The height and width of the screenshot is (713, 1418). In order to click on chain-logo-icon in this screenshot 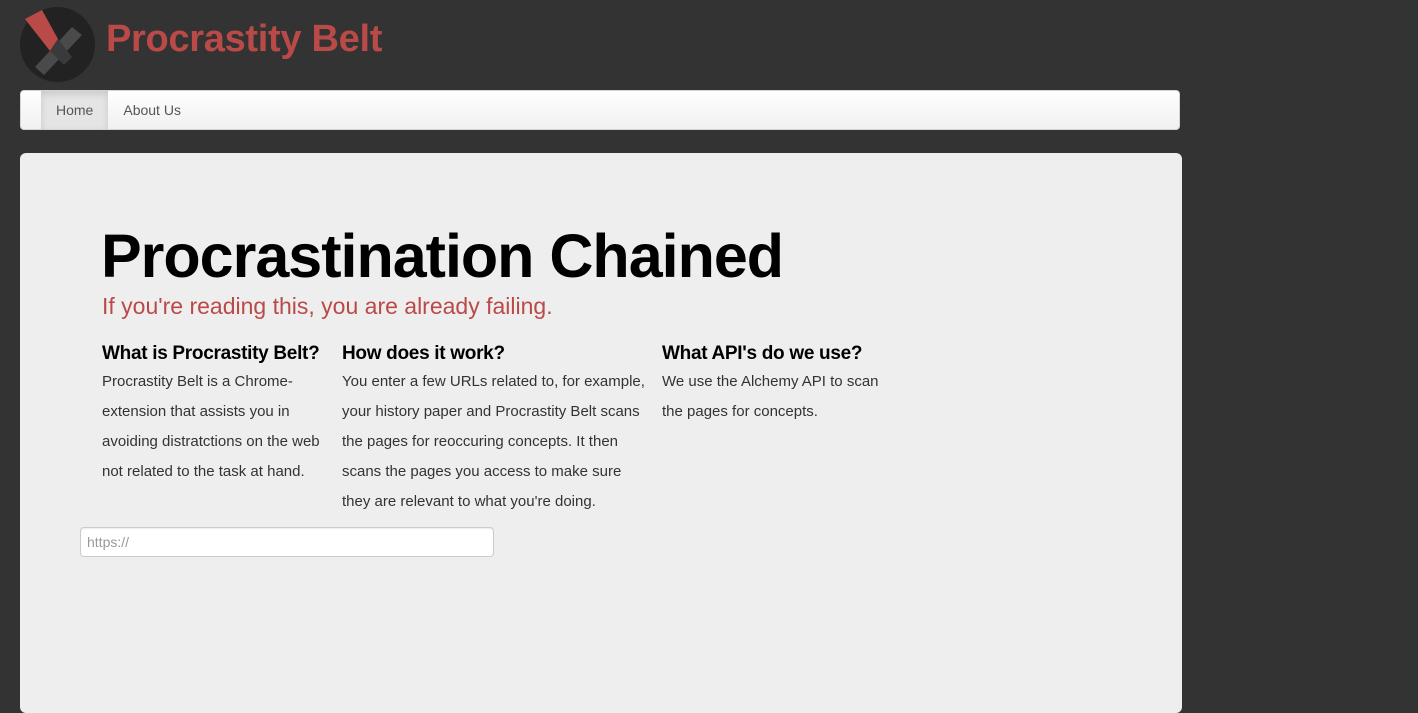, I will do `click(57, 44)`.